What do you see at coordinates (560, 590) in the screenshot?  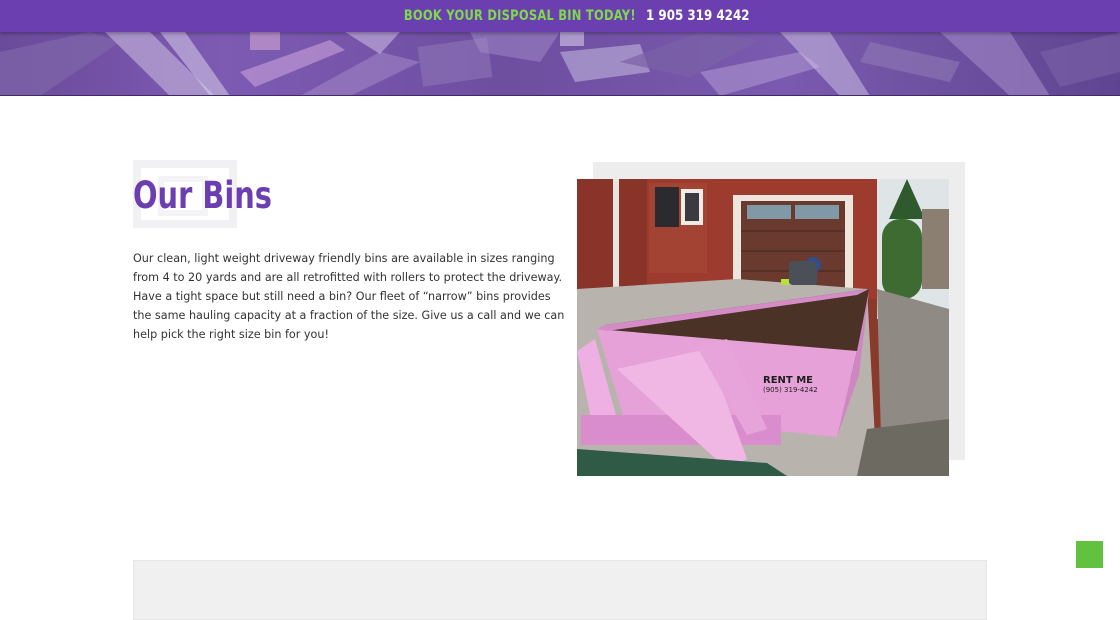 I see `next-section-panel` at bounding box center [560, 590].